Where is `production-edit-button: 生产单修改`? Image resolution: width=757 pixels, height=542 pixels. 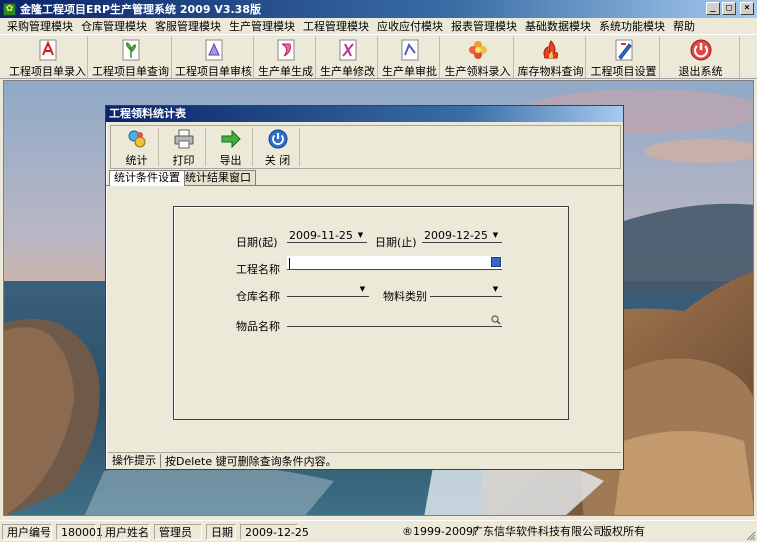
production-edit-button: 生产单修改 is located at coordinates (348, 57).